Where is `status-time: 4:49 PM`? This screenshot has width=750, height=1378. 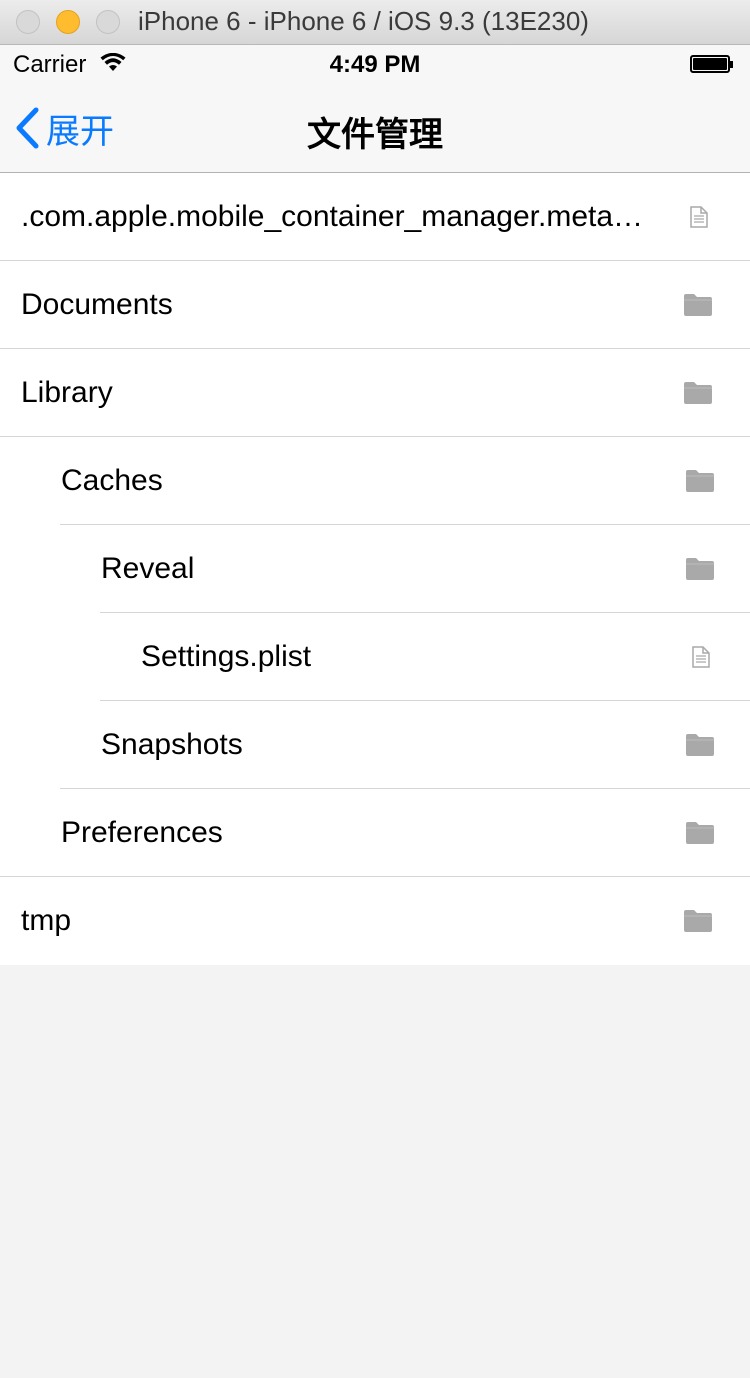
status-time: 4:49 PM is located at coordinates (375, 64).